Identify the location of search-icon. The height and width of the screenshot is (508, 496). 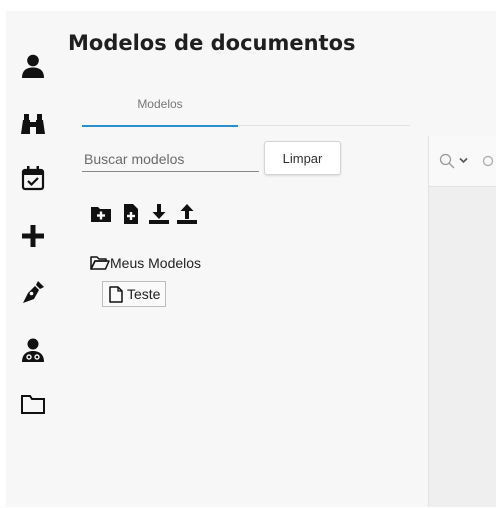
(447, 161).